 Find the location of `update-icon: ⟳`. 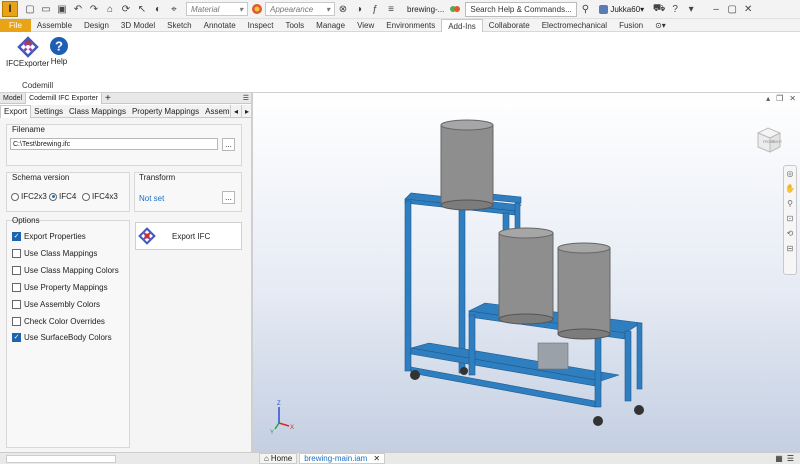

update-icon: ⟳ is located at coordinates (126, 9).